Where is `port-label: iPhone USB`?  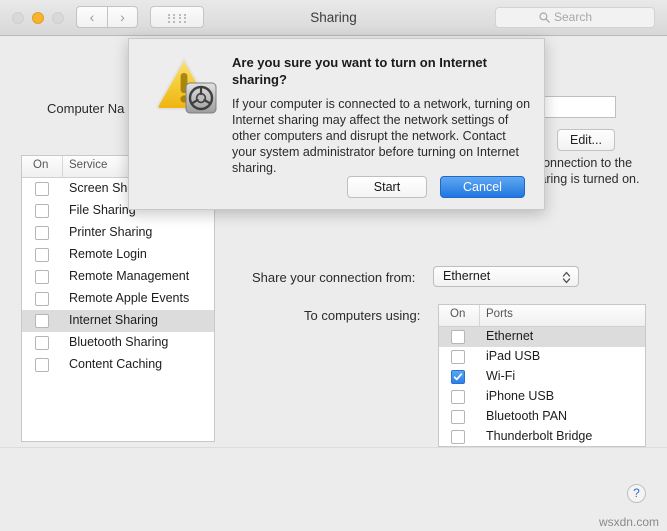
port-label: iPhone USB is located at coordinates (520, 396).